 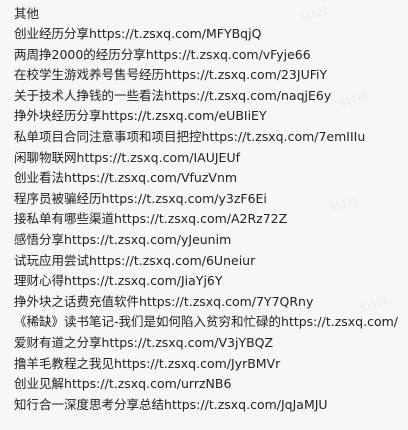 I want to click on item-title: 创业见解, so click(x=39, y=384).